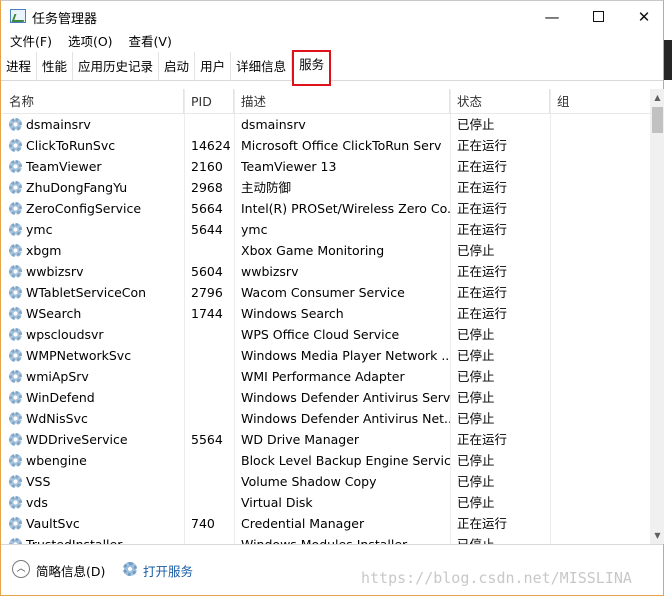 The height and width of the screenshot is (596, 672). What do you see at coordinates (86, 292) in the screenshot?
I see `service-name: WTabletServiceCon` at bounding box center [86, 292].